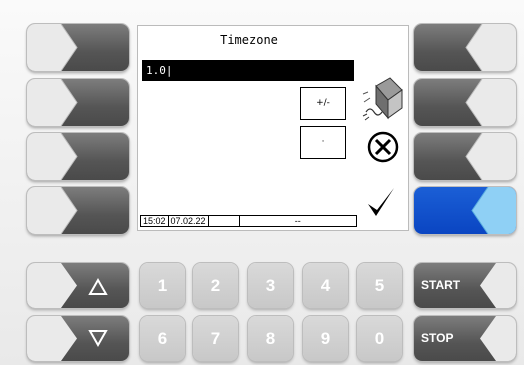 The width and height of the screenshot is (524, 365). Describe the element at coordinates (465, 338) in the screenshot. I see `stop-button: STOP` at that location.